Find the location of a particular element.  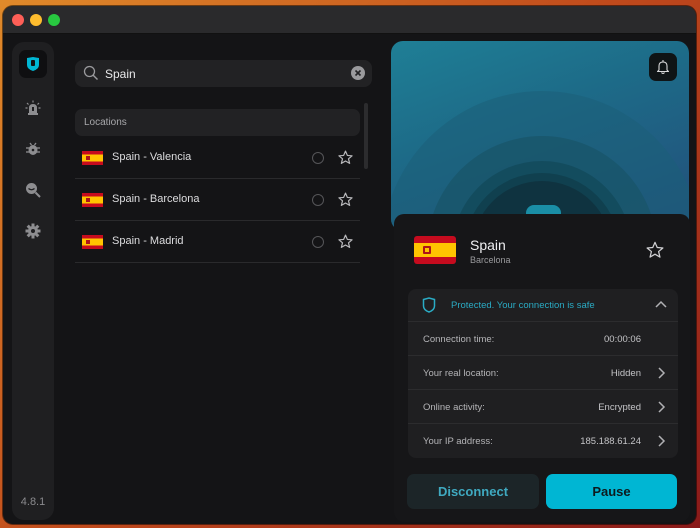

disconnect-button: Disconnect is located at coordinates (473, 491).